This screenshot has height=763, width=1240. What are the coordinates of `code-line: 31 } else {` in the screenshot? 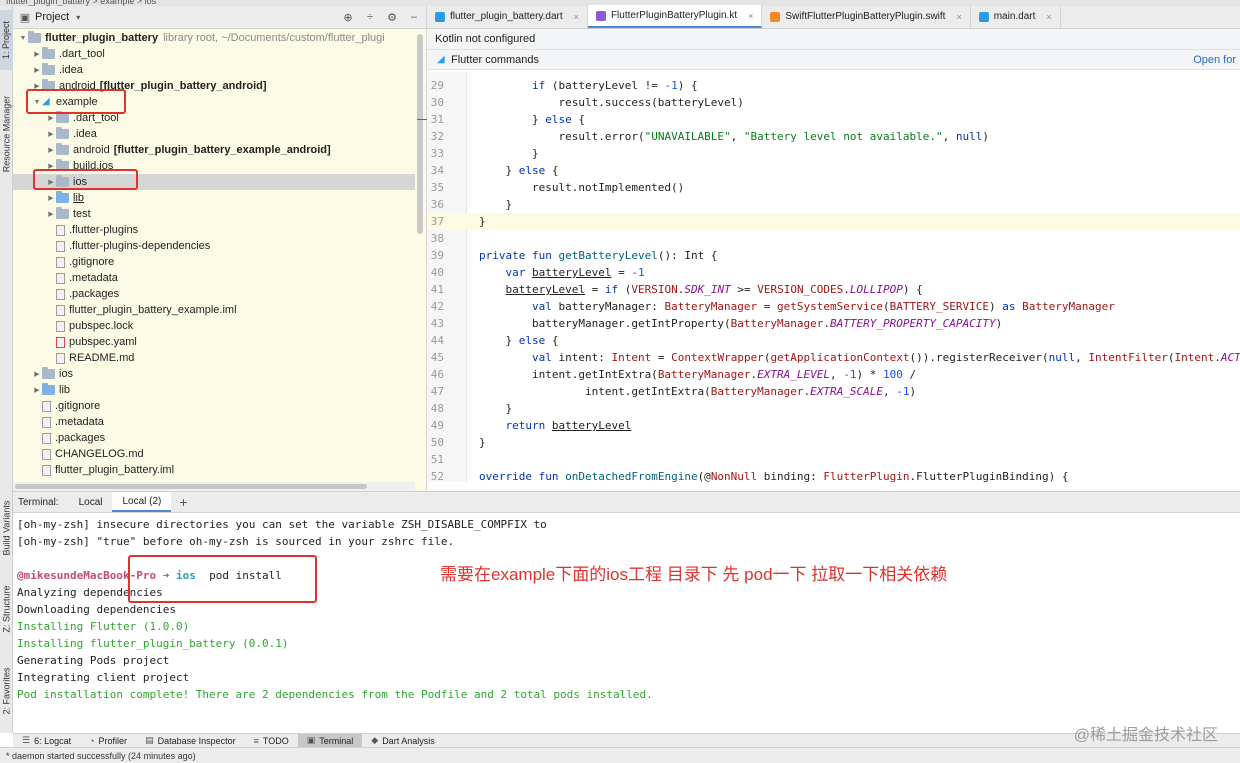 It's located at (833, 119).